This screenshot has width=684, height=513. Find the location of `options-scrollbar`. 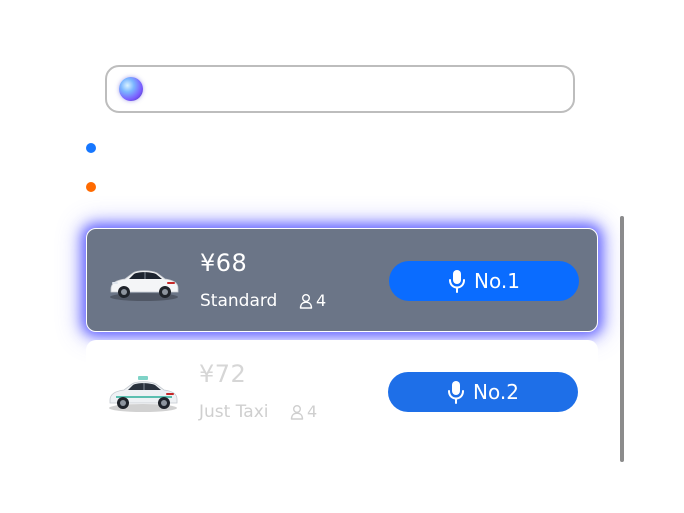

options-scrollbar is located at coordinates (622, 339).